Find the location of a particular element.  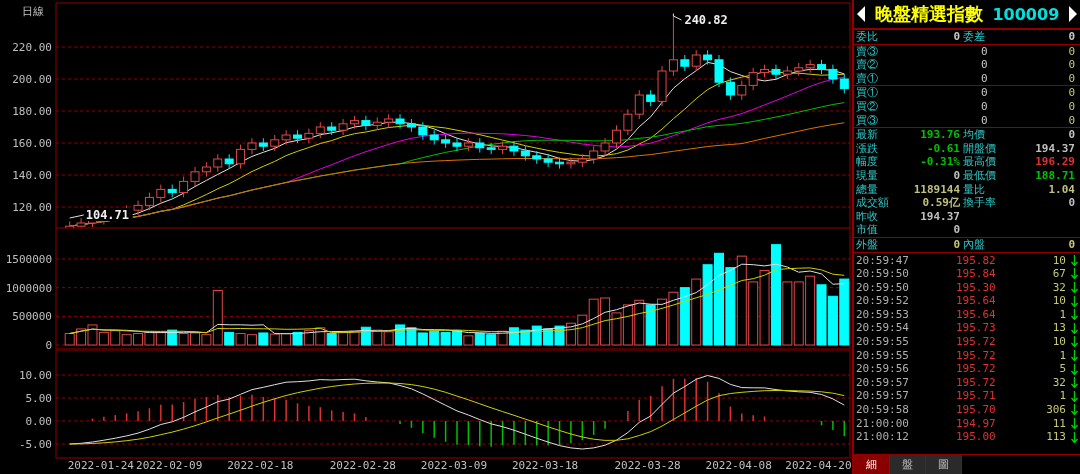

trade-price: 195.82 is located at coordinates (975, 260).